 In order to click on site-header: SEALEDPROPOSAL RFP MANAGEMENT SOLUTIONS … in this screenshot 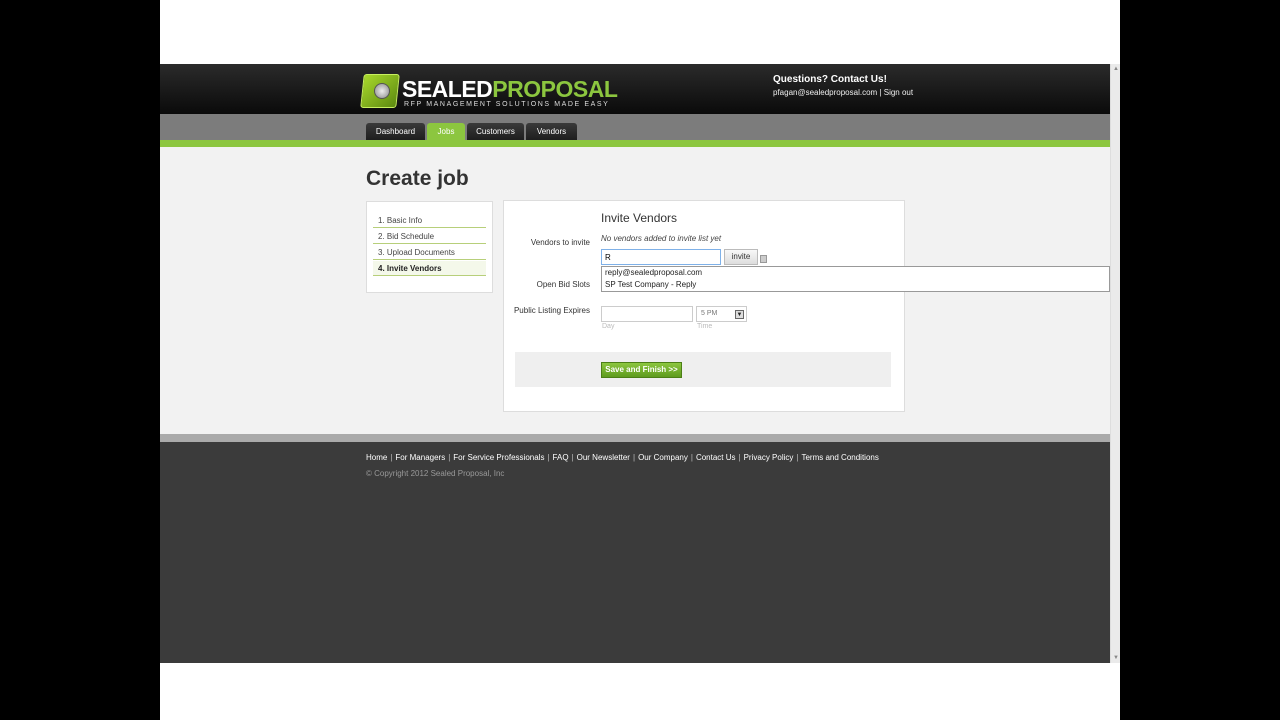, I will do `click(635, 89)`.